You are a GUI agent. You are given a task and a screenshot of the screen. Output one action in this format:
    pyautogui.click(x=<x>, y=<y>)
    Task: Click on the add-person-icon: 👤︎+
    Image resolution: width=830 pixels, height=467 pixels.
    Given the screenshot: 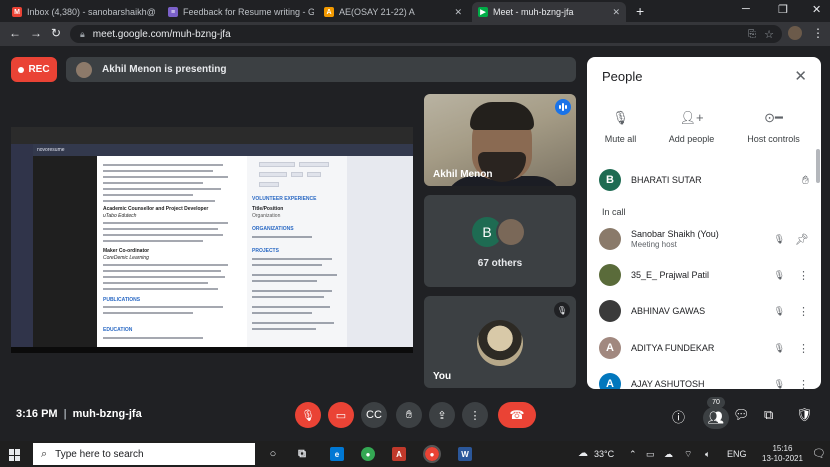 What is the action you would take?
    pyautogui.click(x=691, y=117)
    